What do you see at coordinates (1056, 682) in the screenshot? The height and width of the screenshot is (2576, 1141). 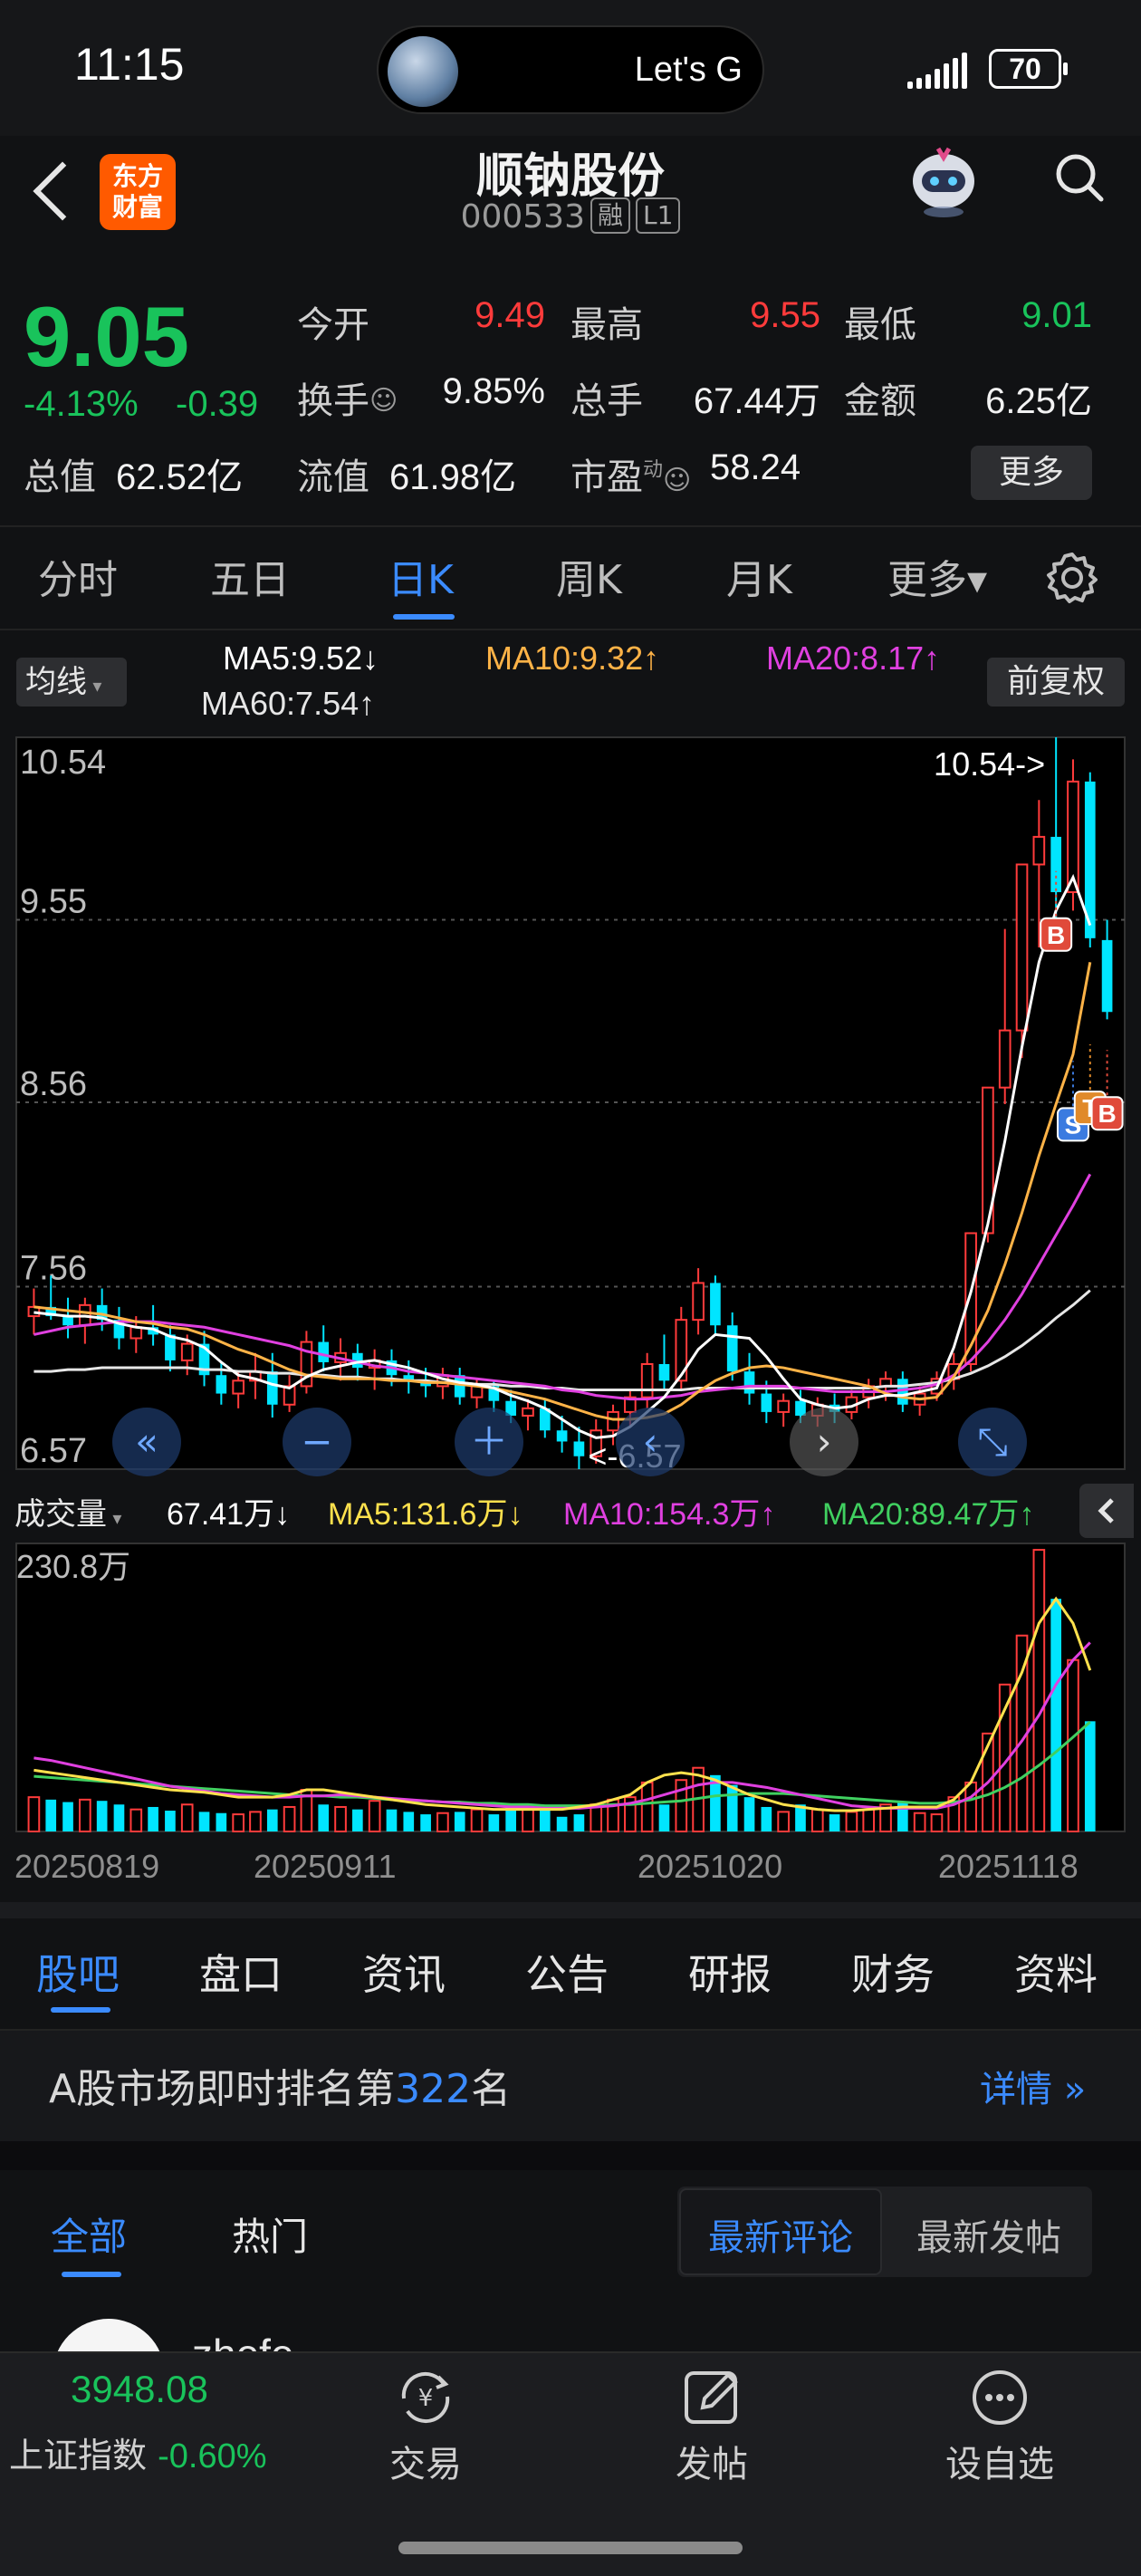 I see `adjust-mode-button: 前复权` at bounding box center [1056, 682].